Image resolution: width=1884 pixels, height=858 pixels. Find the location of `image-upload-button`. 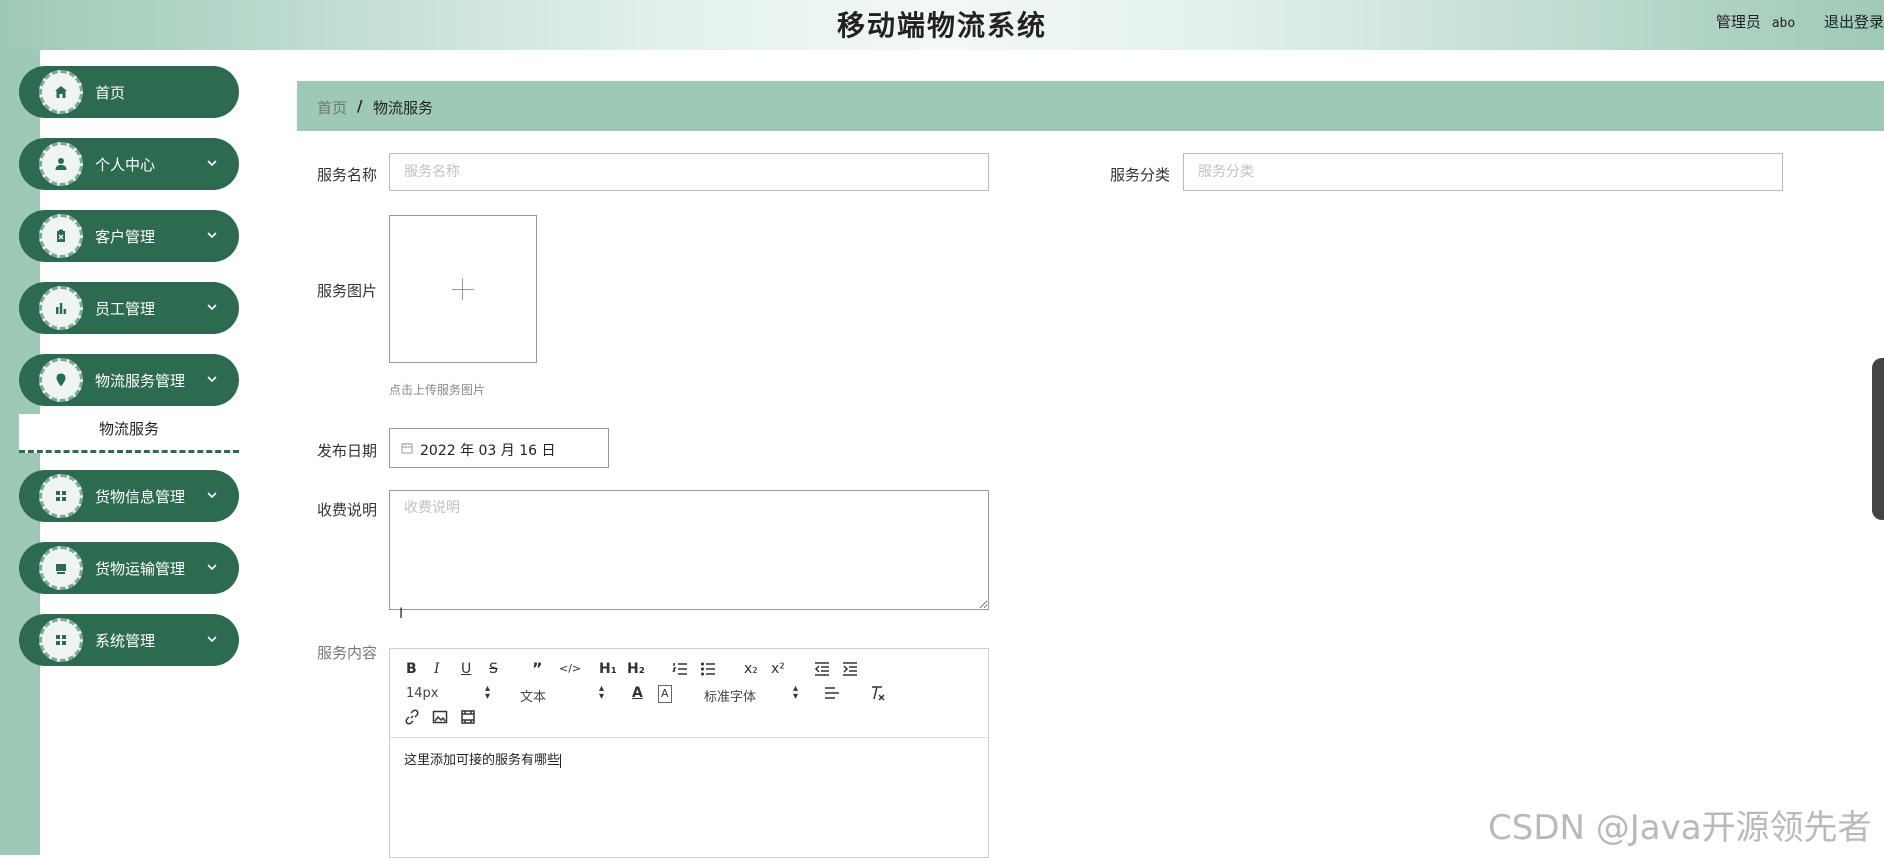

image-upload-button is located at coordinates (463, 289).